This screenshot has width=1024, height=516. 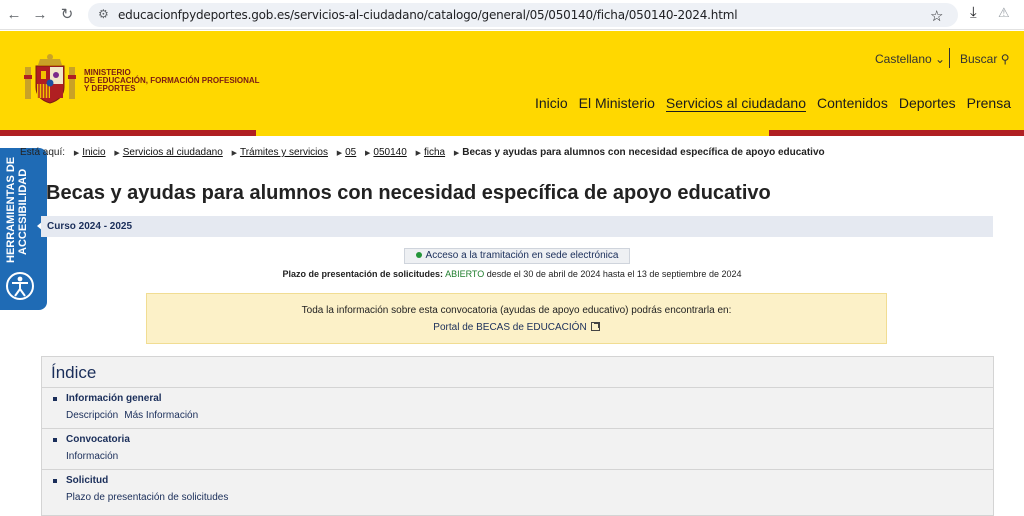 I want to click on index-section-title: Solicitud, so click(x=87, y=480).